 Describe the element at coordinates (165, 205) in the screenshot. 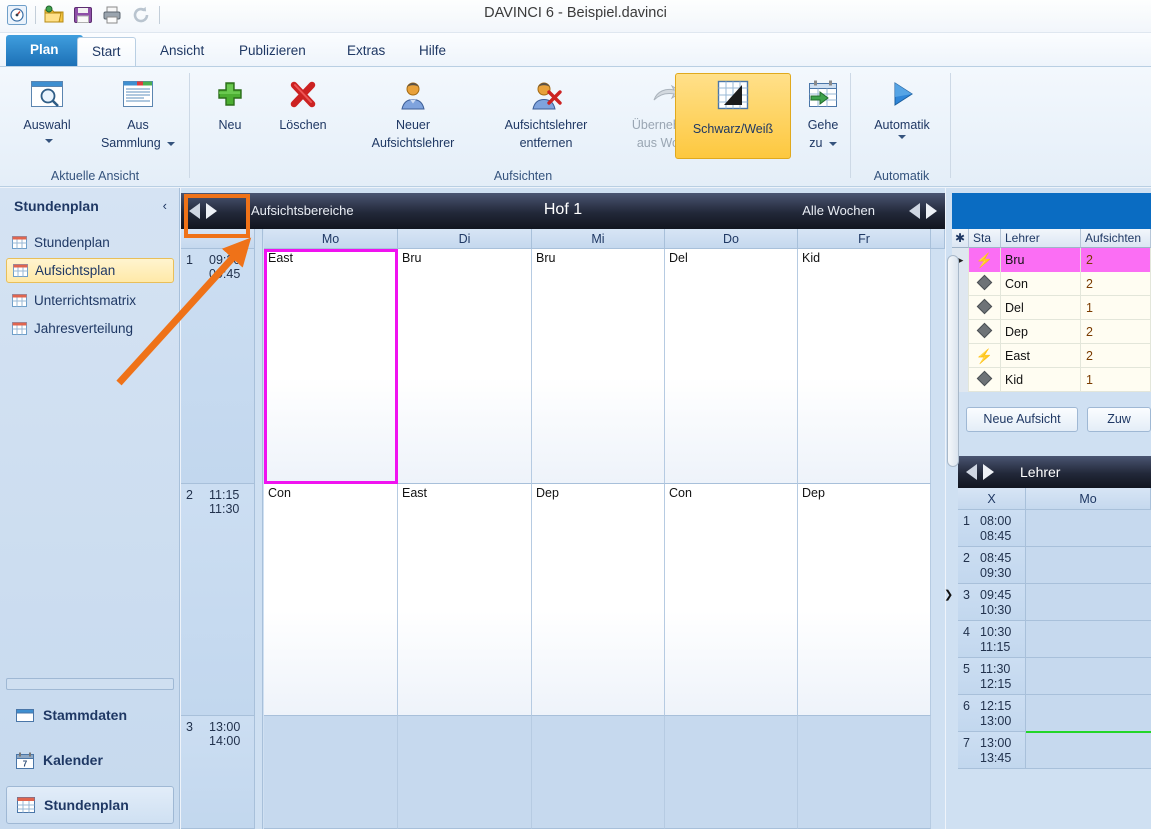

I see `collapse-chevron-icon: ‹` at that location.